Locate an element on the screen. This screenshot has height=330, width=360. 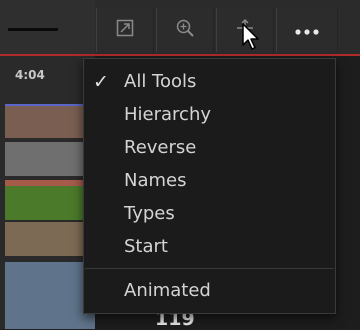
menu-item-animated: Animated is located at coordinates (167, 290).